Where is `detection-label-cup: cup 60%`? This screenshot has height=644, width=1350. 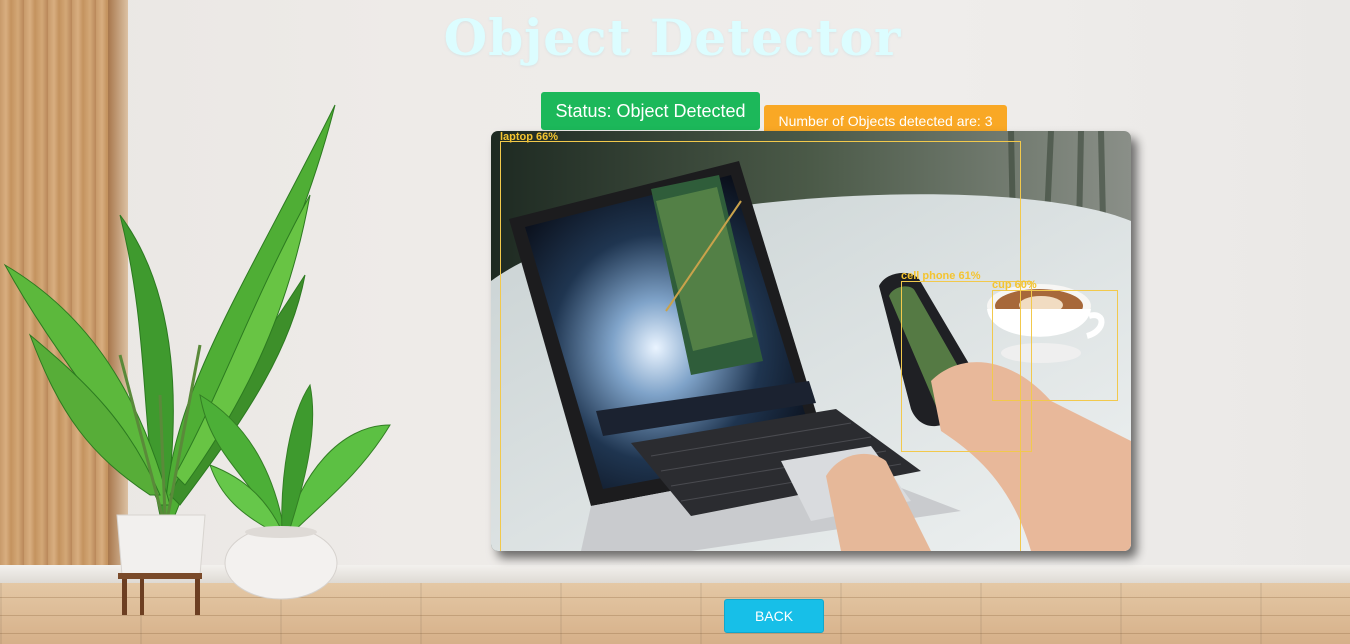 detection-label-cup: cup 60% is located at coordinates (1014, 285).